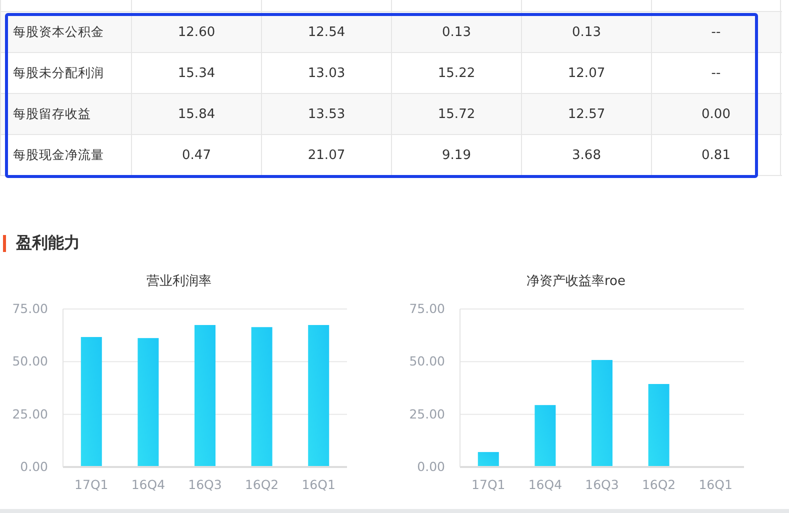 The image size is (789, 513). Describe the element at coordinates (65, 73) in the screenshot. I see `row-label: 每股未分配利润` at that location.